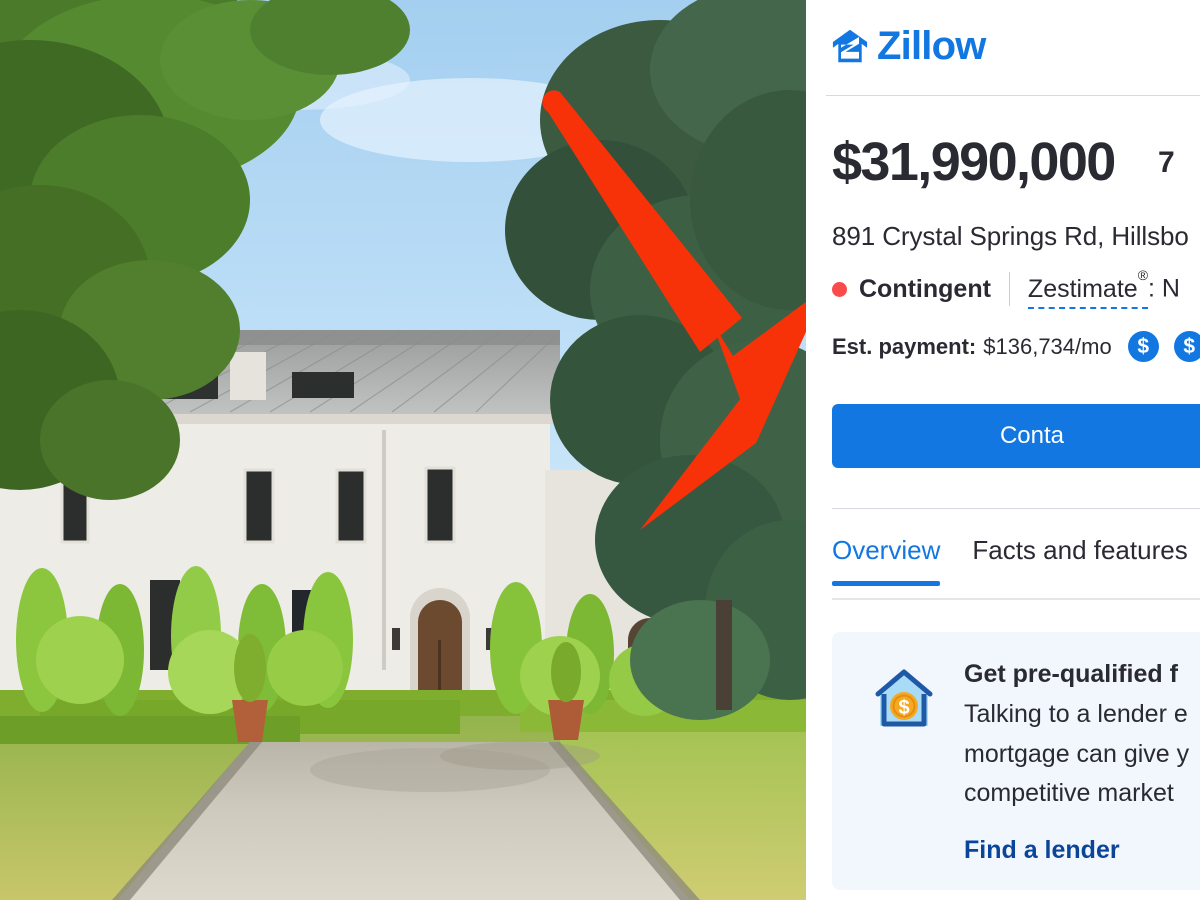  Describe the element at coordinates (1082, 288) in the screenshot. I see `zestimate-word: Zestimate` at that location.